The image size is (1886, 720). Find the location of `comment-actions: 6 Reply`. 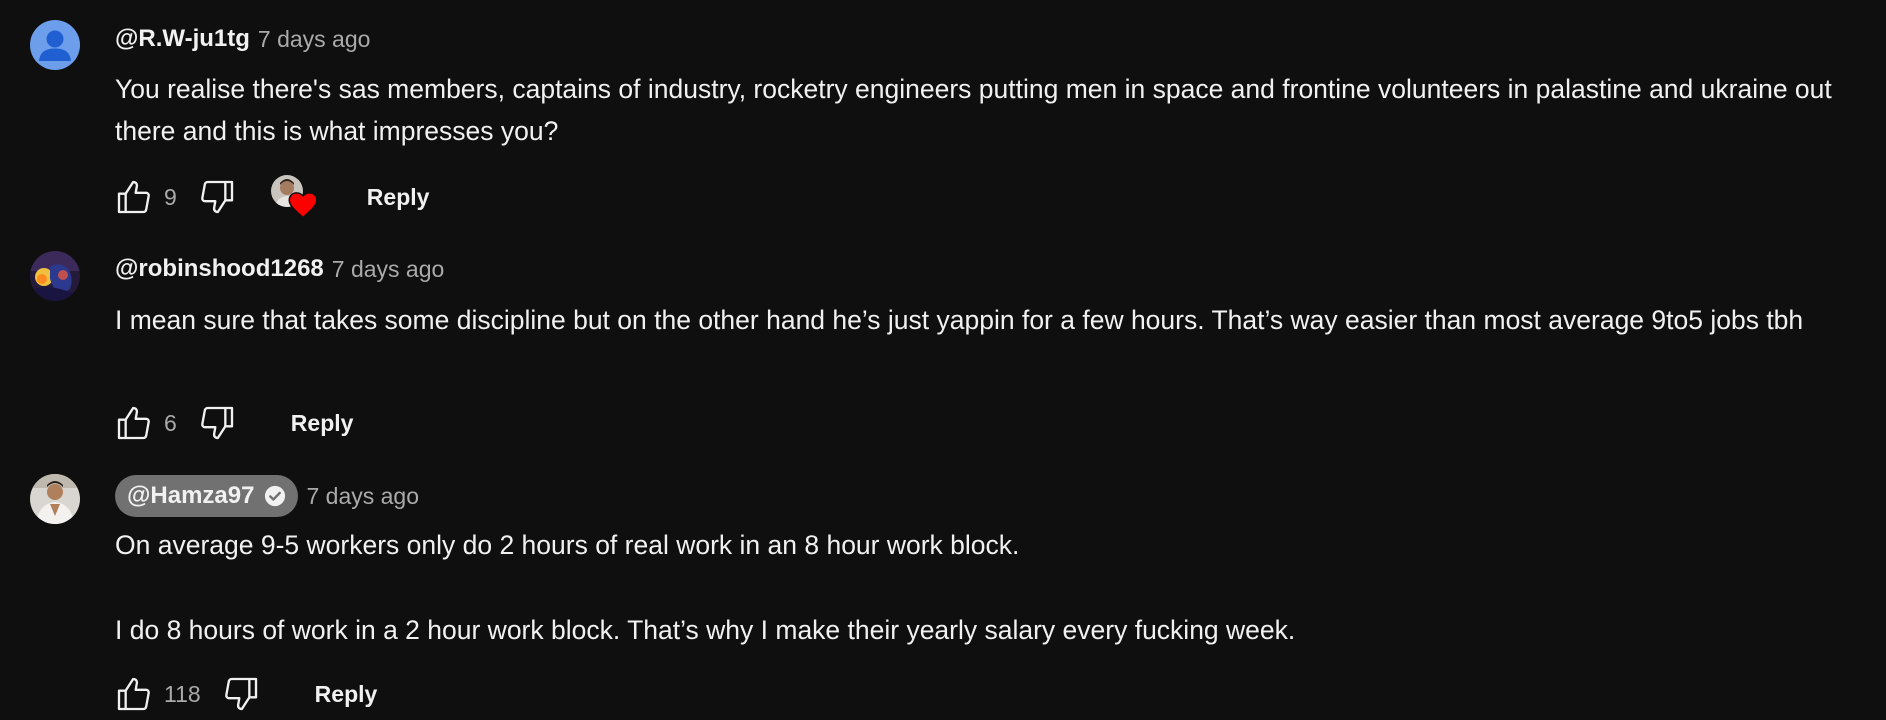

comment-actions: 6 Reply is located at coordinates (232, 423).